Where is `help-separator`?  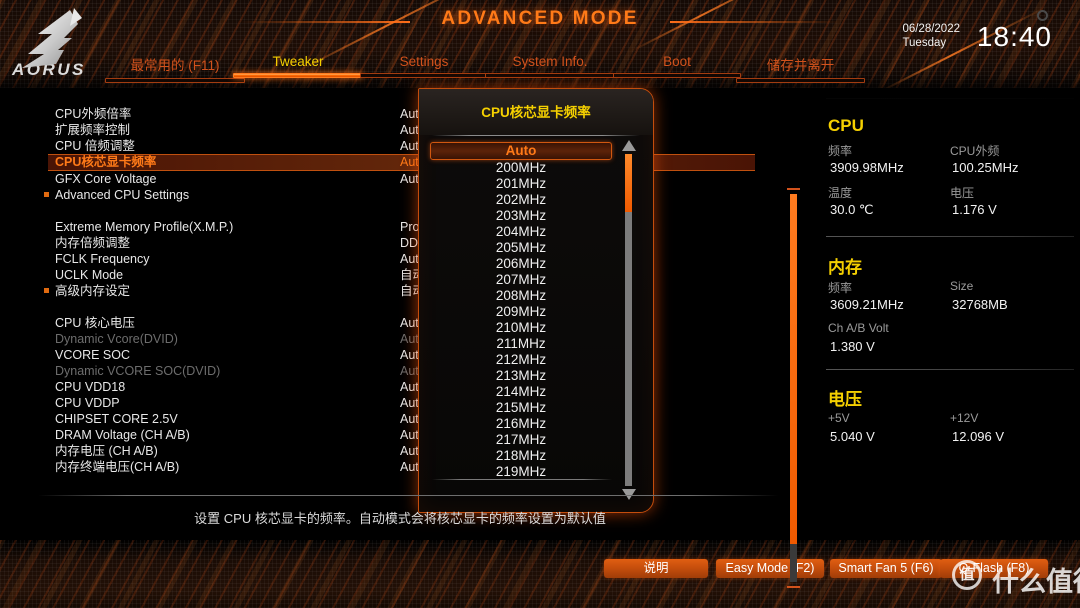 help-separator is located at coordinates (408, 495).